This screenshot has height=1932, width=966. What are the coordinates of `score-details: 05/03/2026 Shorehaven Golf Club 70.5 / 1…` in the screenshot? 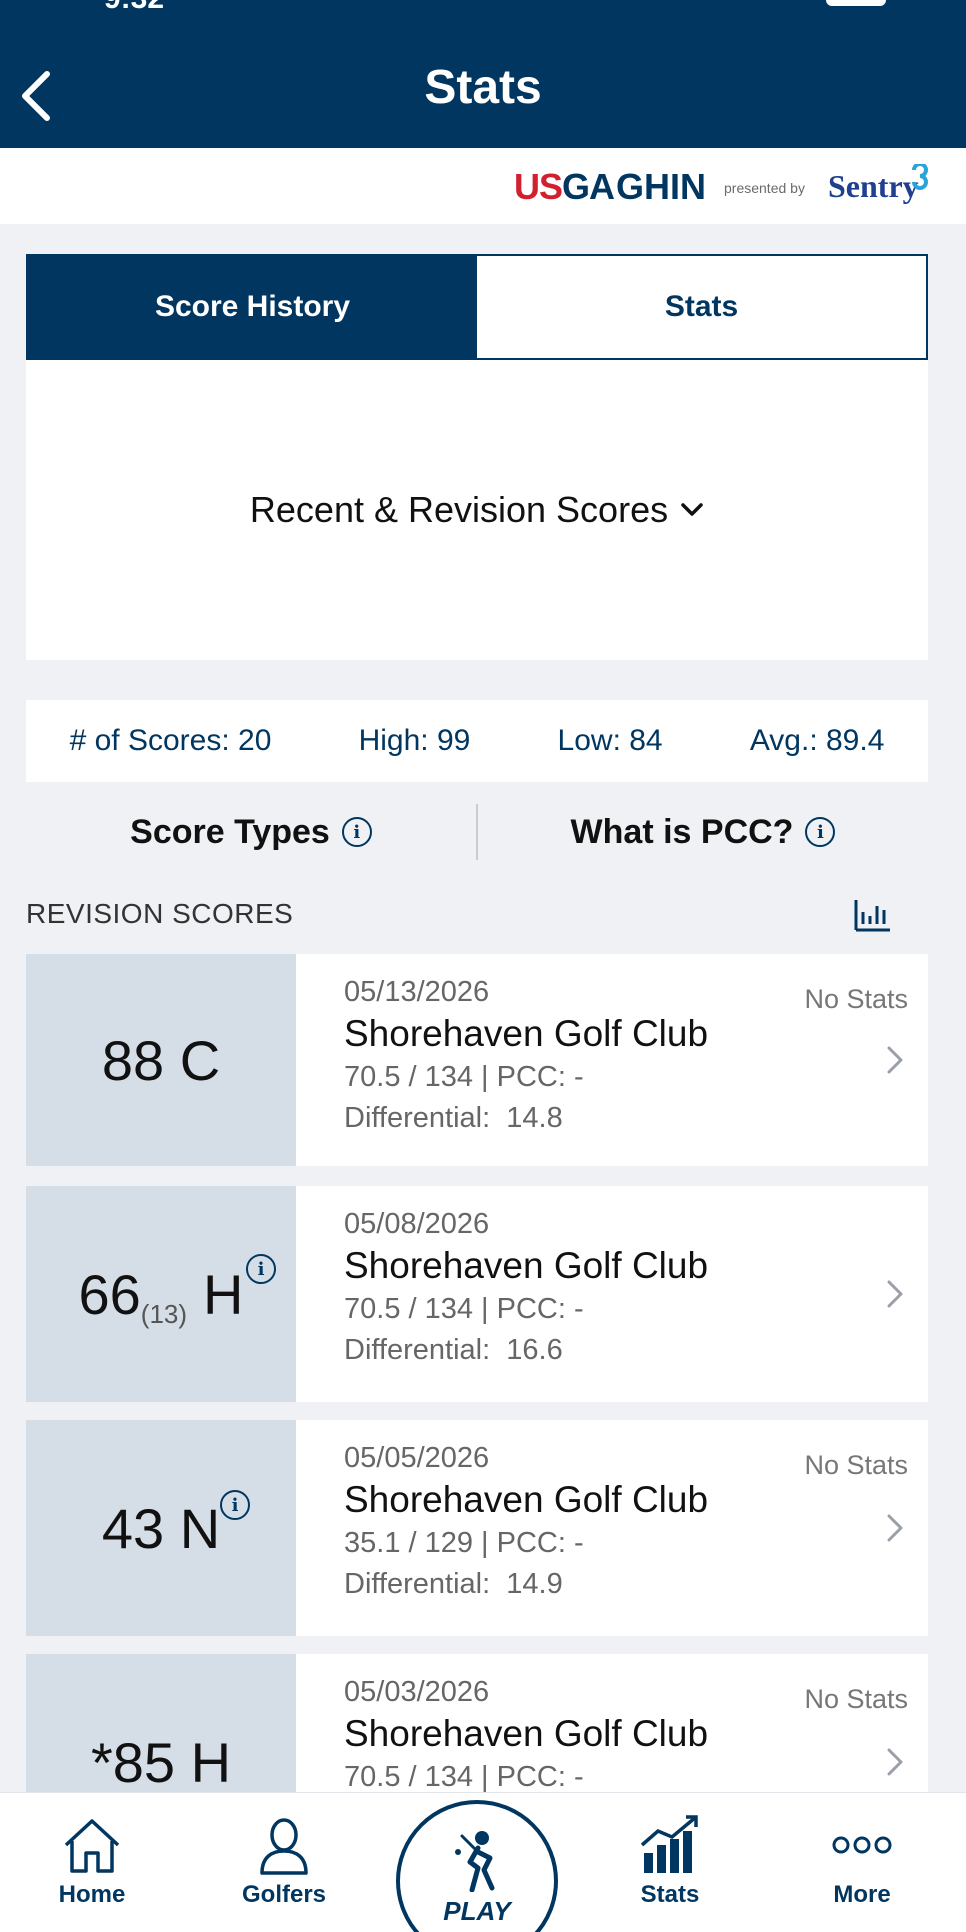 It's located at (612, 1723).